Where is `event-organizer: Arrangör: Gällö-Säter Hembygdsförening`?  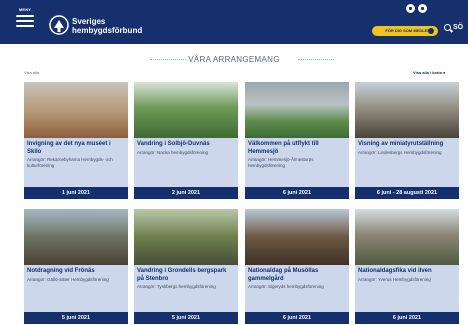
event-organizer: Arrangör: Gällö-Säter Hembygdsförening is located at coordinates (68, 279).